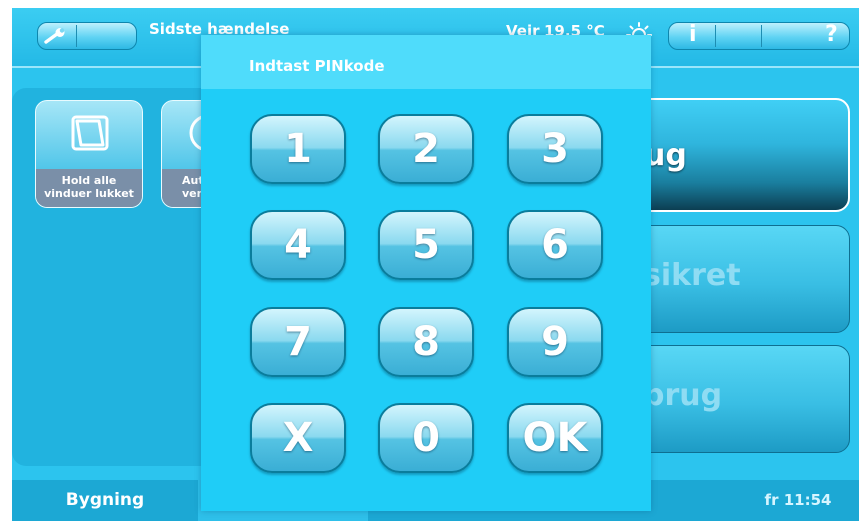  Describe the element at coordinates (89, 154) in the screenshot. I see `tile-keep-windows-closed: Hold alle vinduer lukket` at that location.